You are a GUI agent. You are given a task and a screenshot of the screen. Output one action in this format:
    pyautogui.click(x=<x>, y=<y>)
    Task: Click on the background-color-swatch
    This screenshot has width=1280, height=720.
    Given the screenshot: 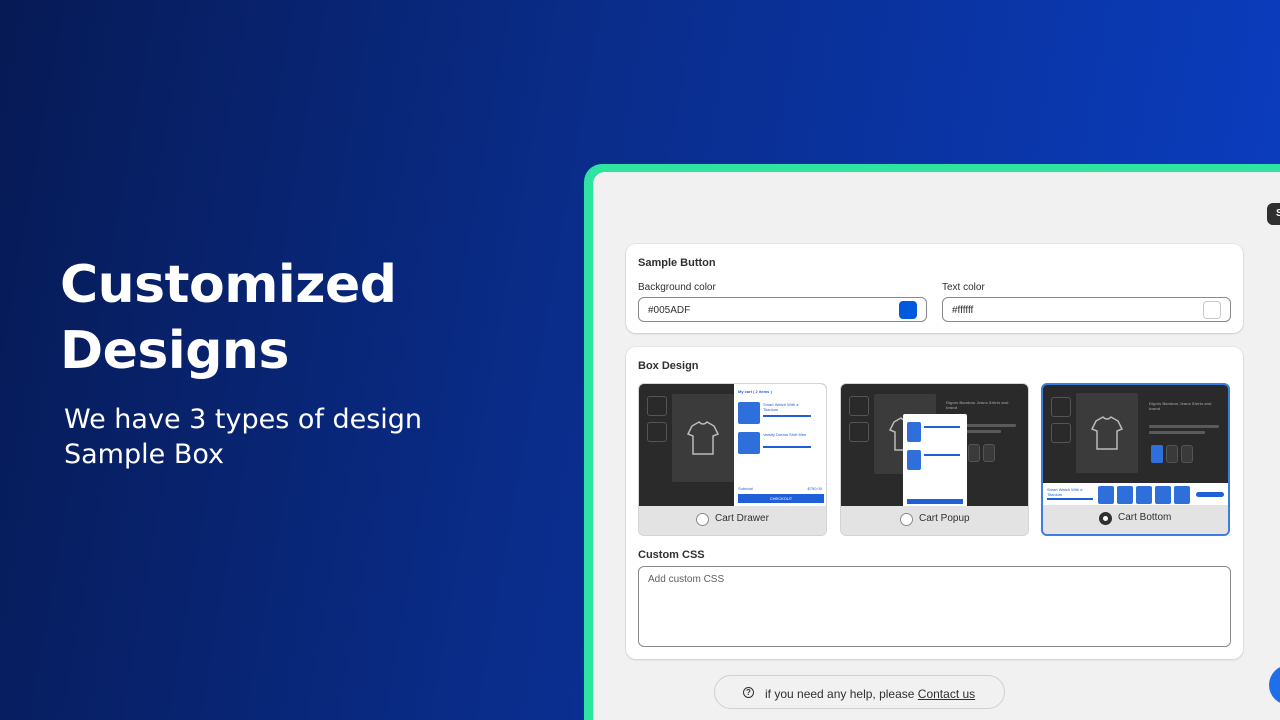 What is the action you would take?
    pyautogui.click(x=908, y=310)
    